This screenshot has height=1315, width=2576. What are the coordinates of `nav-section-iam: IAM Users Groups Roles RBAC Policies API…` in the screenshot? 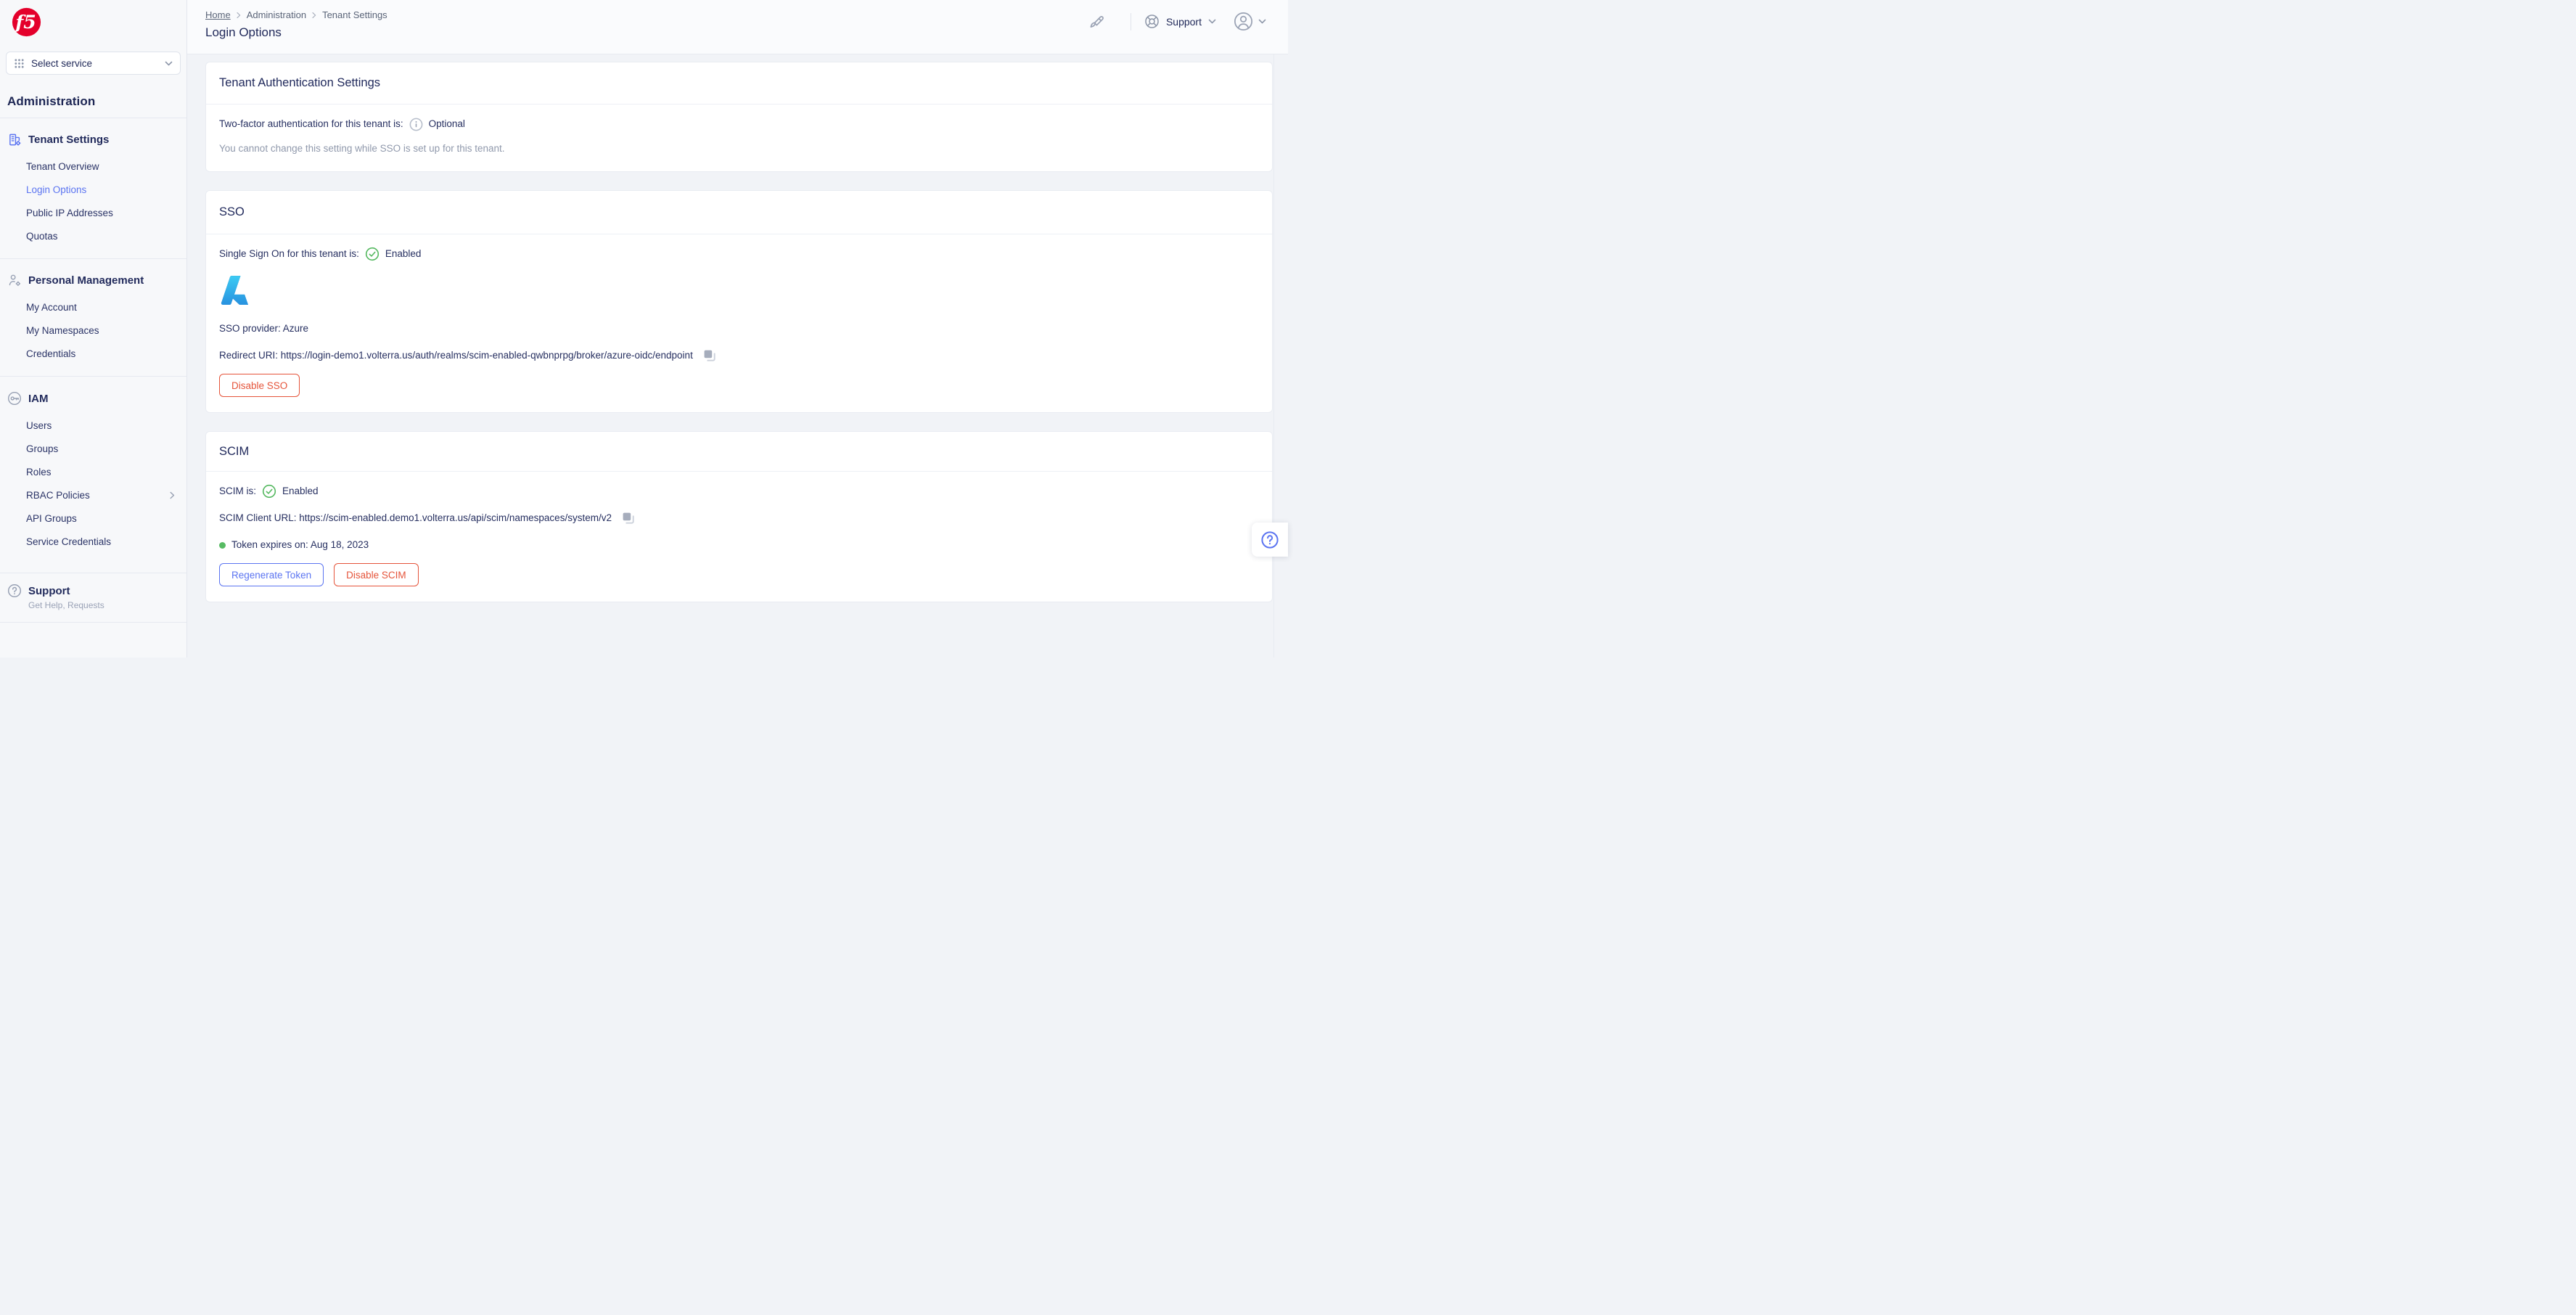 It's located at (93, 470).